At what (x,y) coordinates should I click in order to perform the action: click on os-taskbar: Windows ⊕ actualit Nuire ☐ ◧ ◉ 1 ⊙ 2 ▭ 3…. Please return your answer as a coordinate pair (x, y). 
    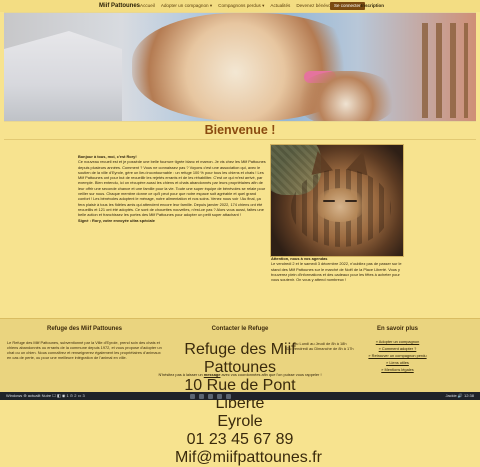
    Looking at the image, I should click on (240, 396).